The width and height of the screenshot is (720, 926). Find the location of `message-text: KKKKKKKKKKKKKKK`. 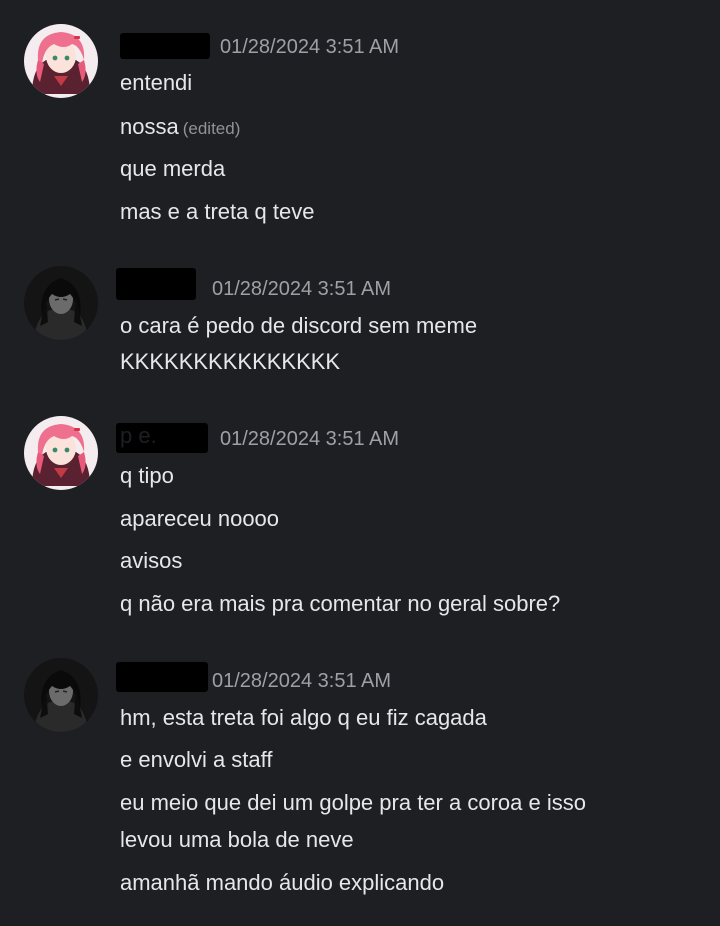

message-text: KKKKKKKKKKKKKKK is located at coordinates (230, 361).